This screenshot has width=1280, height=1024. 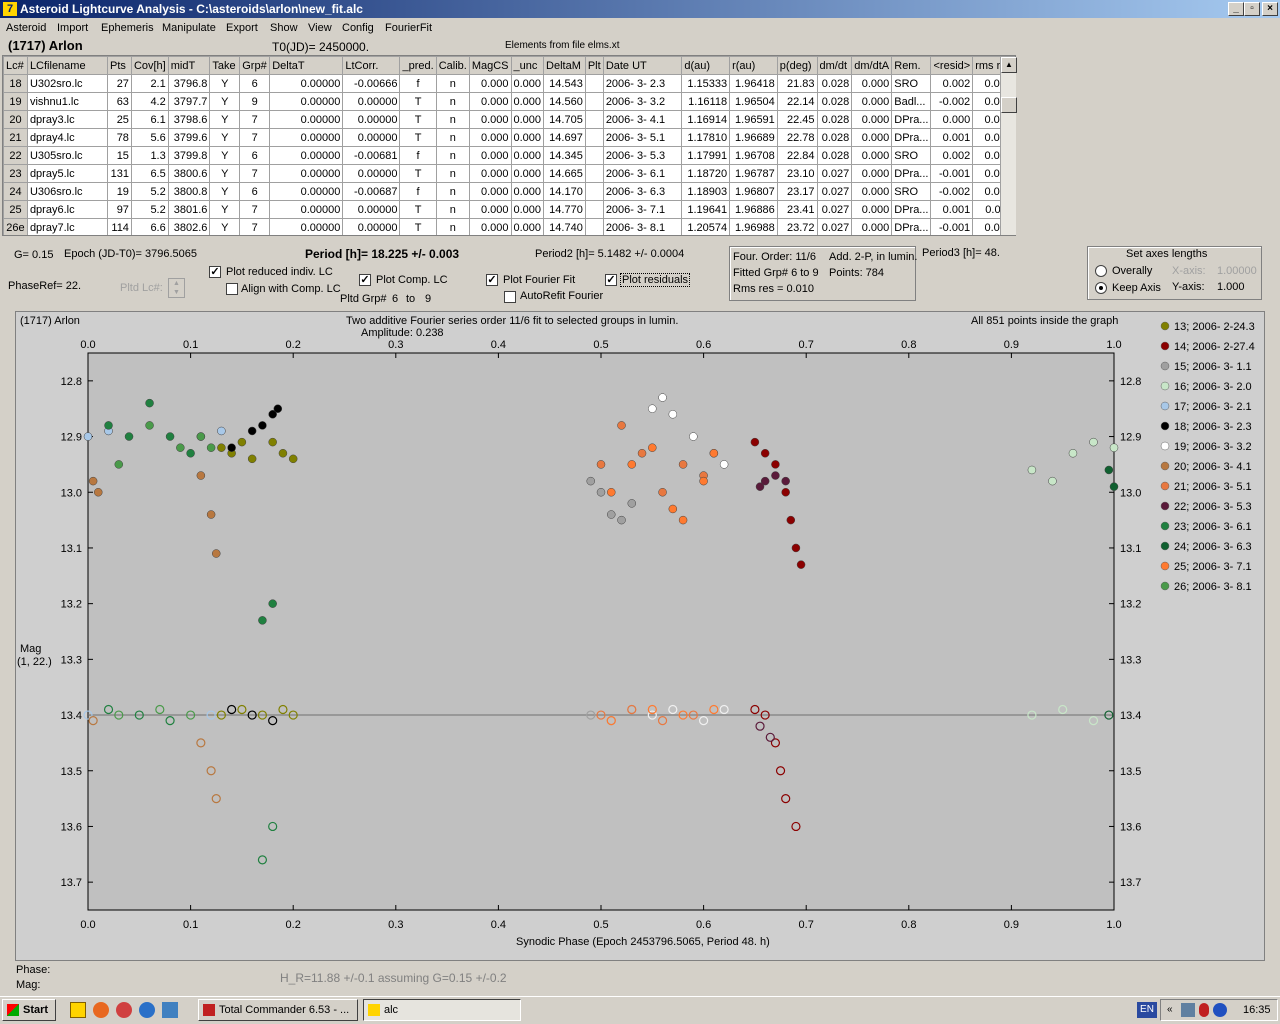 What do you see at coordinates (564, 101) in the screenshot?
I see `table-cell: 14.560` at bounding box center [564, 101].